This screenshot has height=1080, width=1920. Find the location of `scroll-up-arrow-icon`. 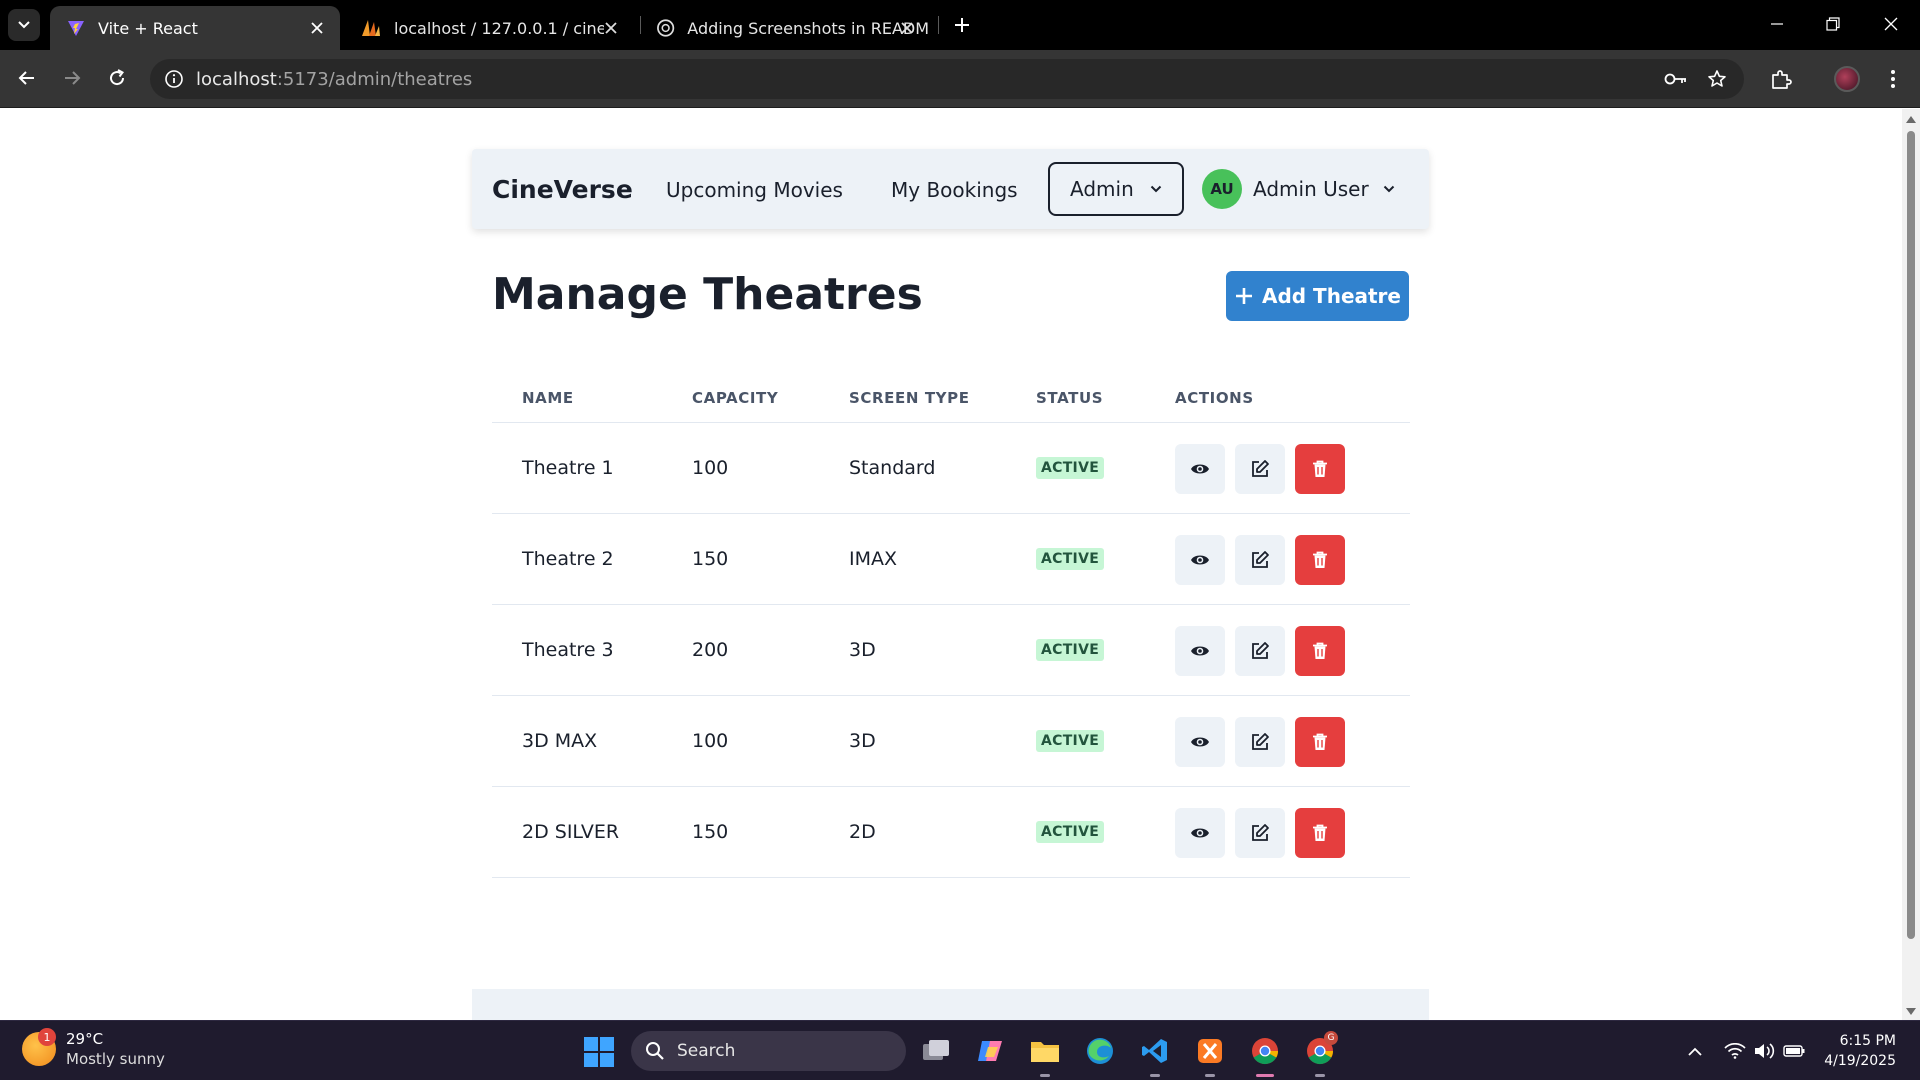

scroll-up-arrow-icon is located at coordinates (1911, 119).